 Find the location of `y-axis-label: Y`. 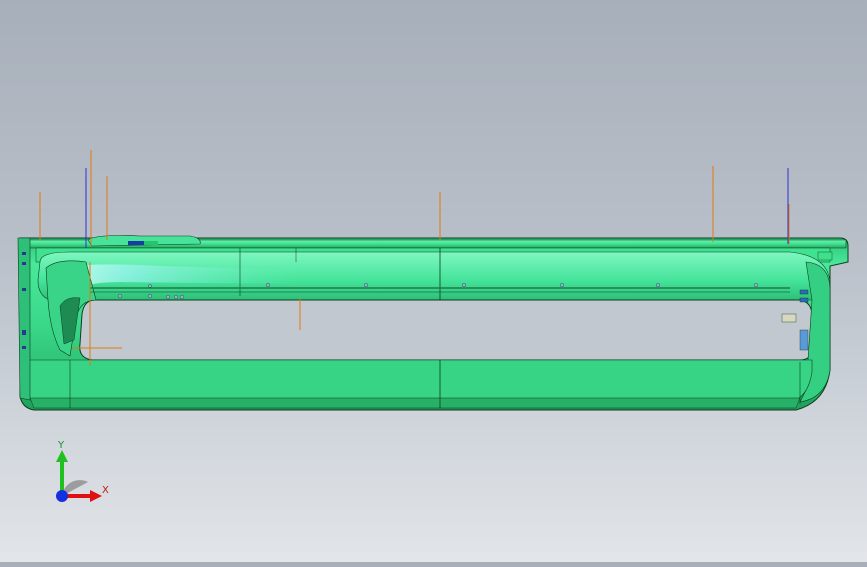

y-axis-label: Y is located at coordinates (61, 445).